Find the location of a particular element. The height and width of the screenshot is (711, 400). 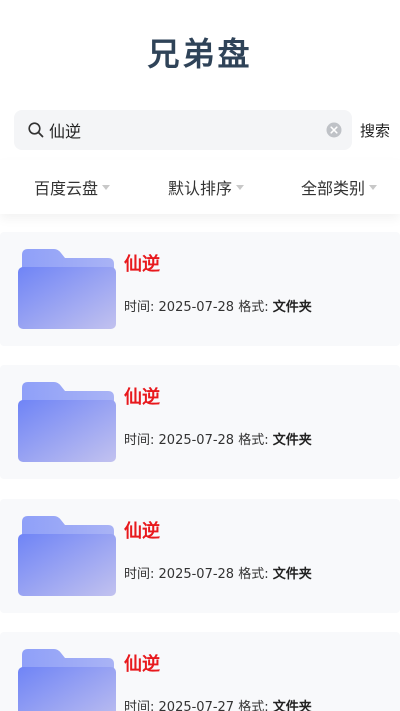

filter-category-label: 全部类别 is located at coordinates (333, 188).